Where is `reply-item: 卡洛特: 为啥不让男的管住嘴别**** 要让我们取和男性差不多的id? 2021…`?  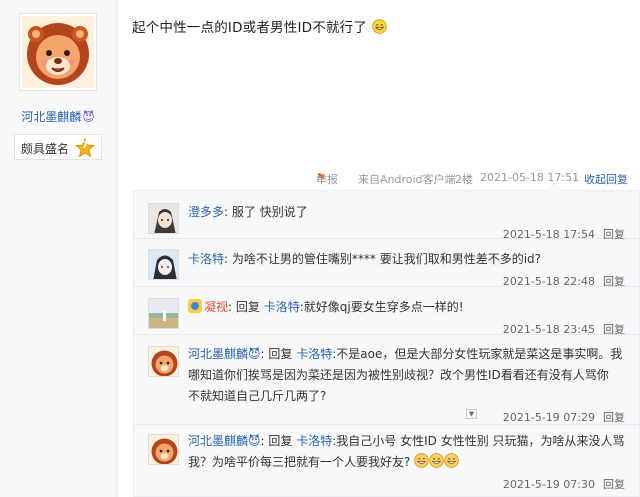 reply-item: 卡洛特: 为啥不让男的管住嘴别**** 要让我们取和男性差不多的id? 2021… is located at coordinates (386, 263).